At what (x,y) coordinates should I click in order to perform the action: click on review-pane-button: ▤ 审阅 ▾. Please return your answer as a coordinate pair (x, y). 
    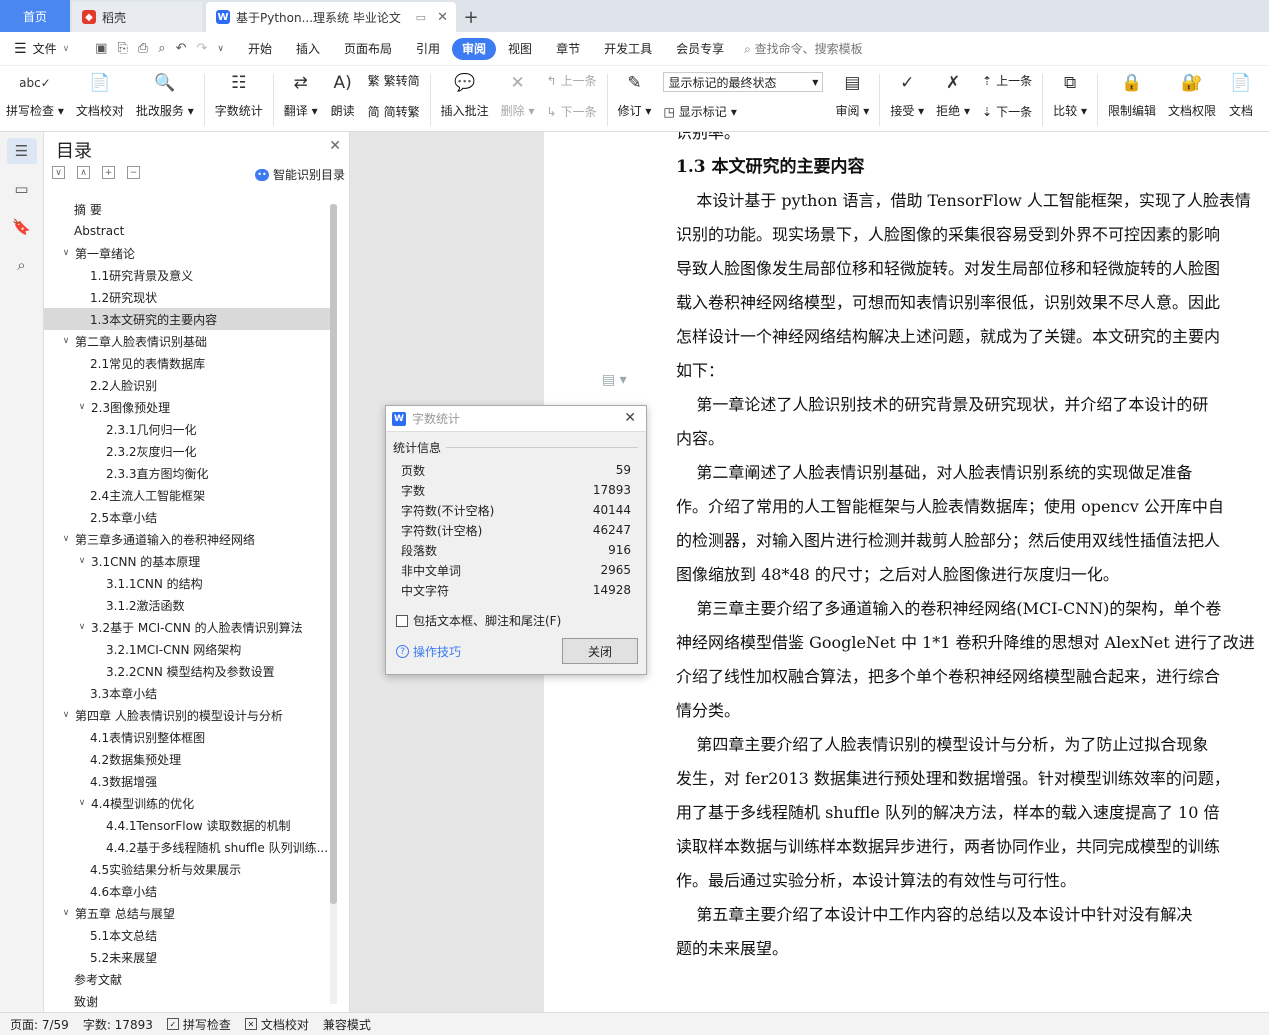
    Looking at the image, I should click on (852, 94).